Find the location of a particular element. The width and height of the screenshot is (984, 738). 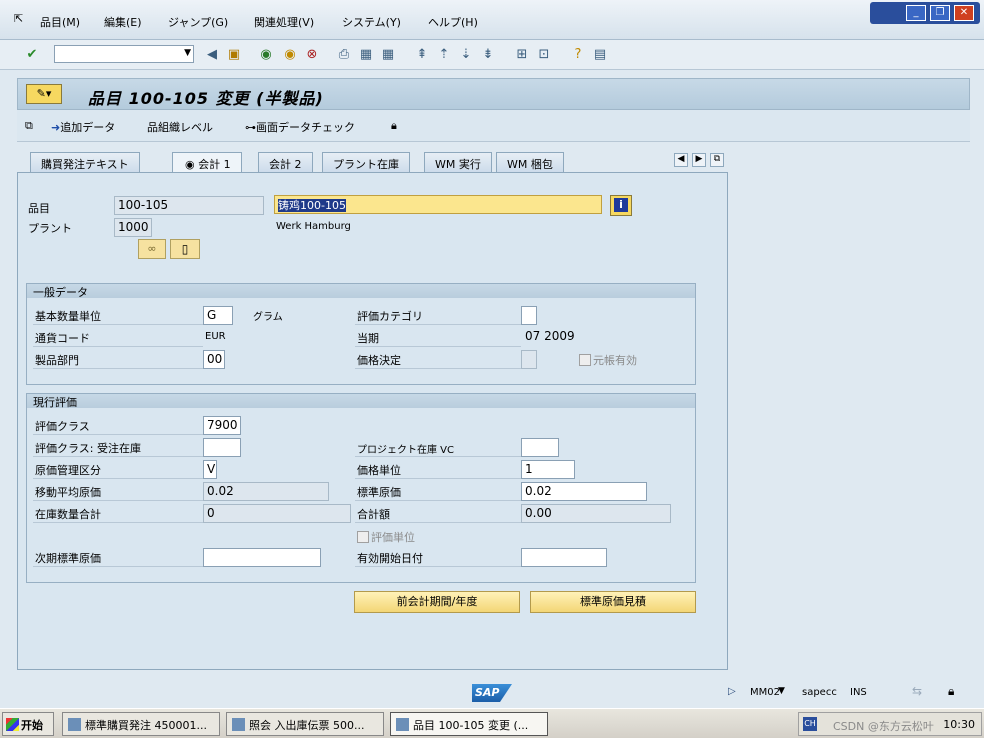

valuated-unit-label: 評価単位 is located at coordinates (393, 537).